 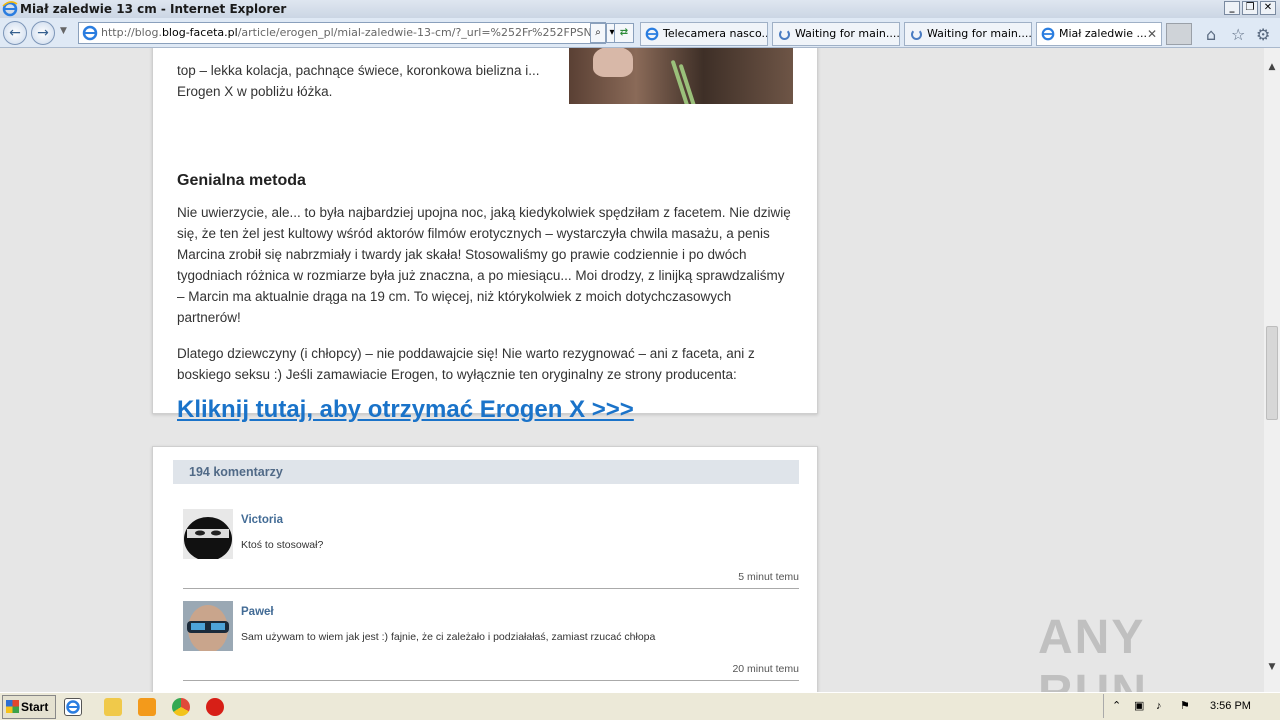 I want to click on refresh-icon: ⇄, so click(x=624, y=33).